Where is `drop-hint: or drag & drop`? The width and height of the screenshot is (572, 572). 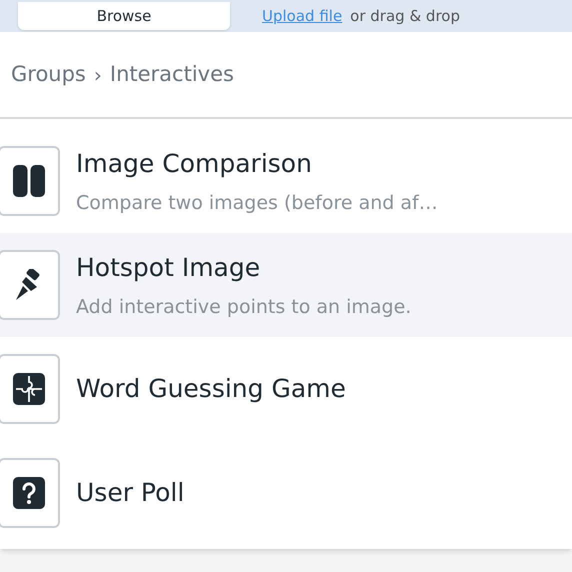 drop-hint: or drag & drop is located at coordinates (405, 16).